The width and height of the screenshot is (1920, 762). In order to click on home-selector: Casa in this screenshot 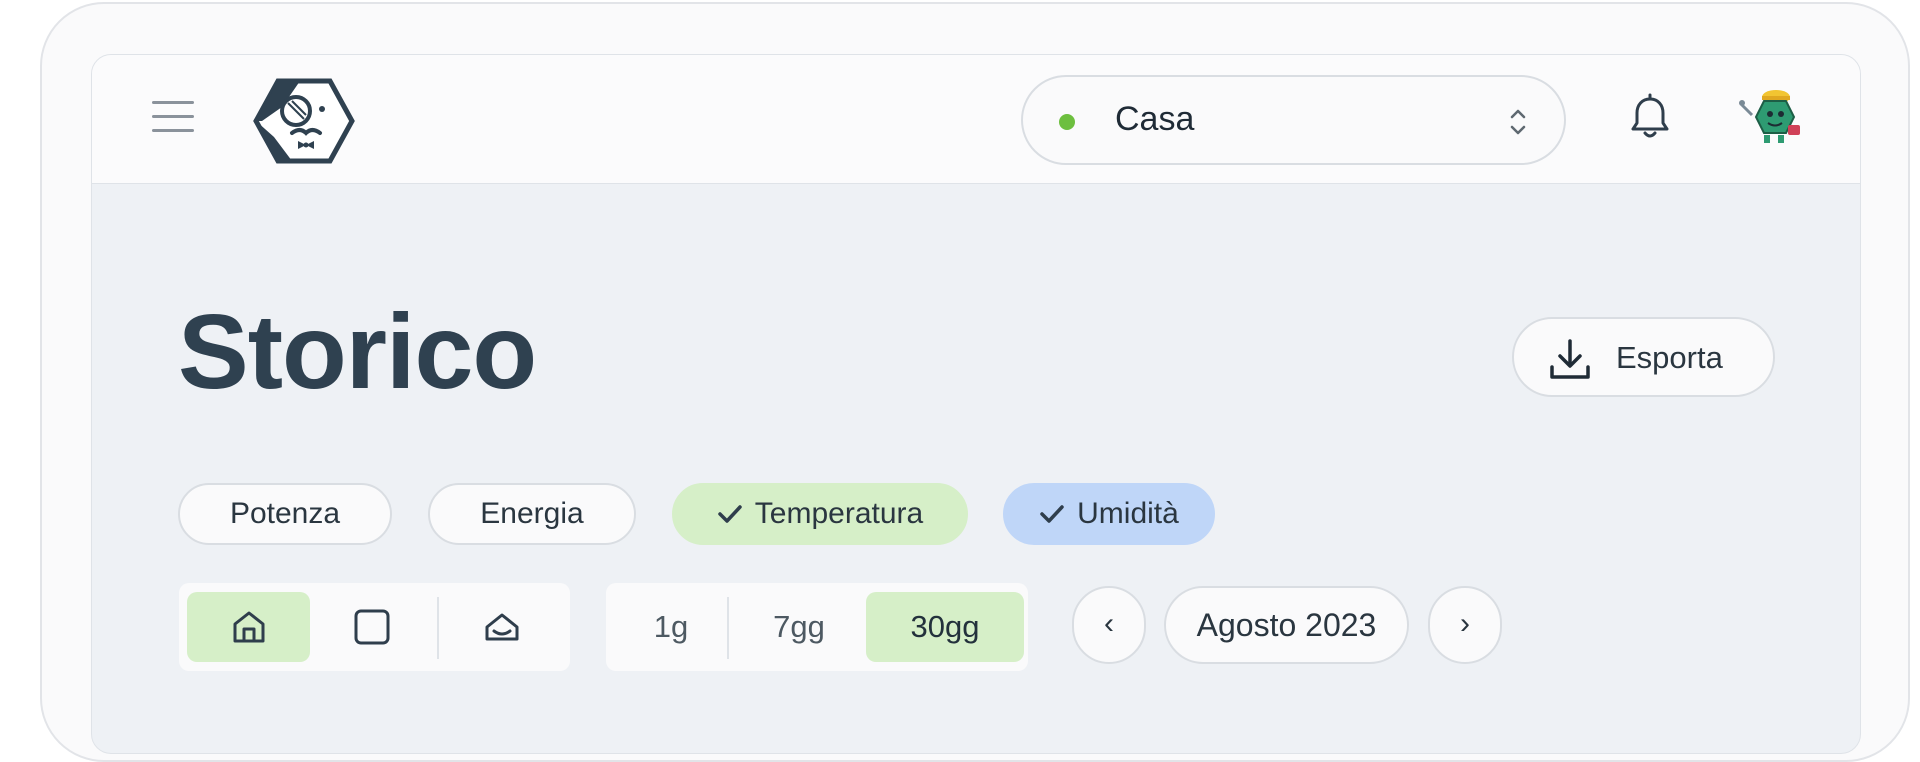, I will do `click(1293, 120)`.